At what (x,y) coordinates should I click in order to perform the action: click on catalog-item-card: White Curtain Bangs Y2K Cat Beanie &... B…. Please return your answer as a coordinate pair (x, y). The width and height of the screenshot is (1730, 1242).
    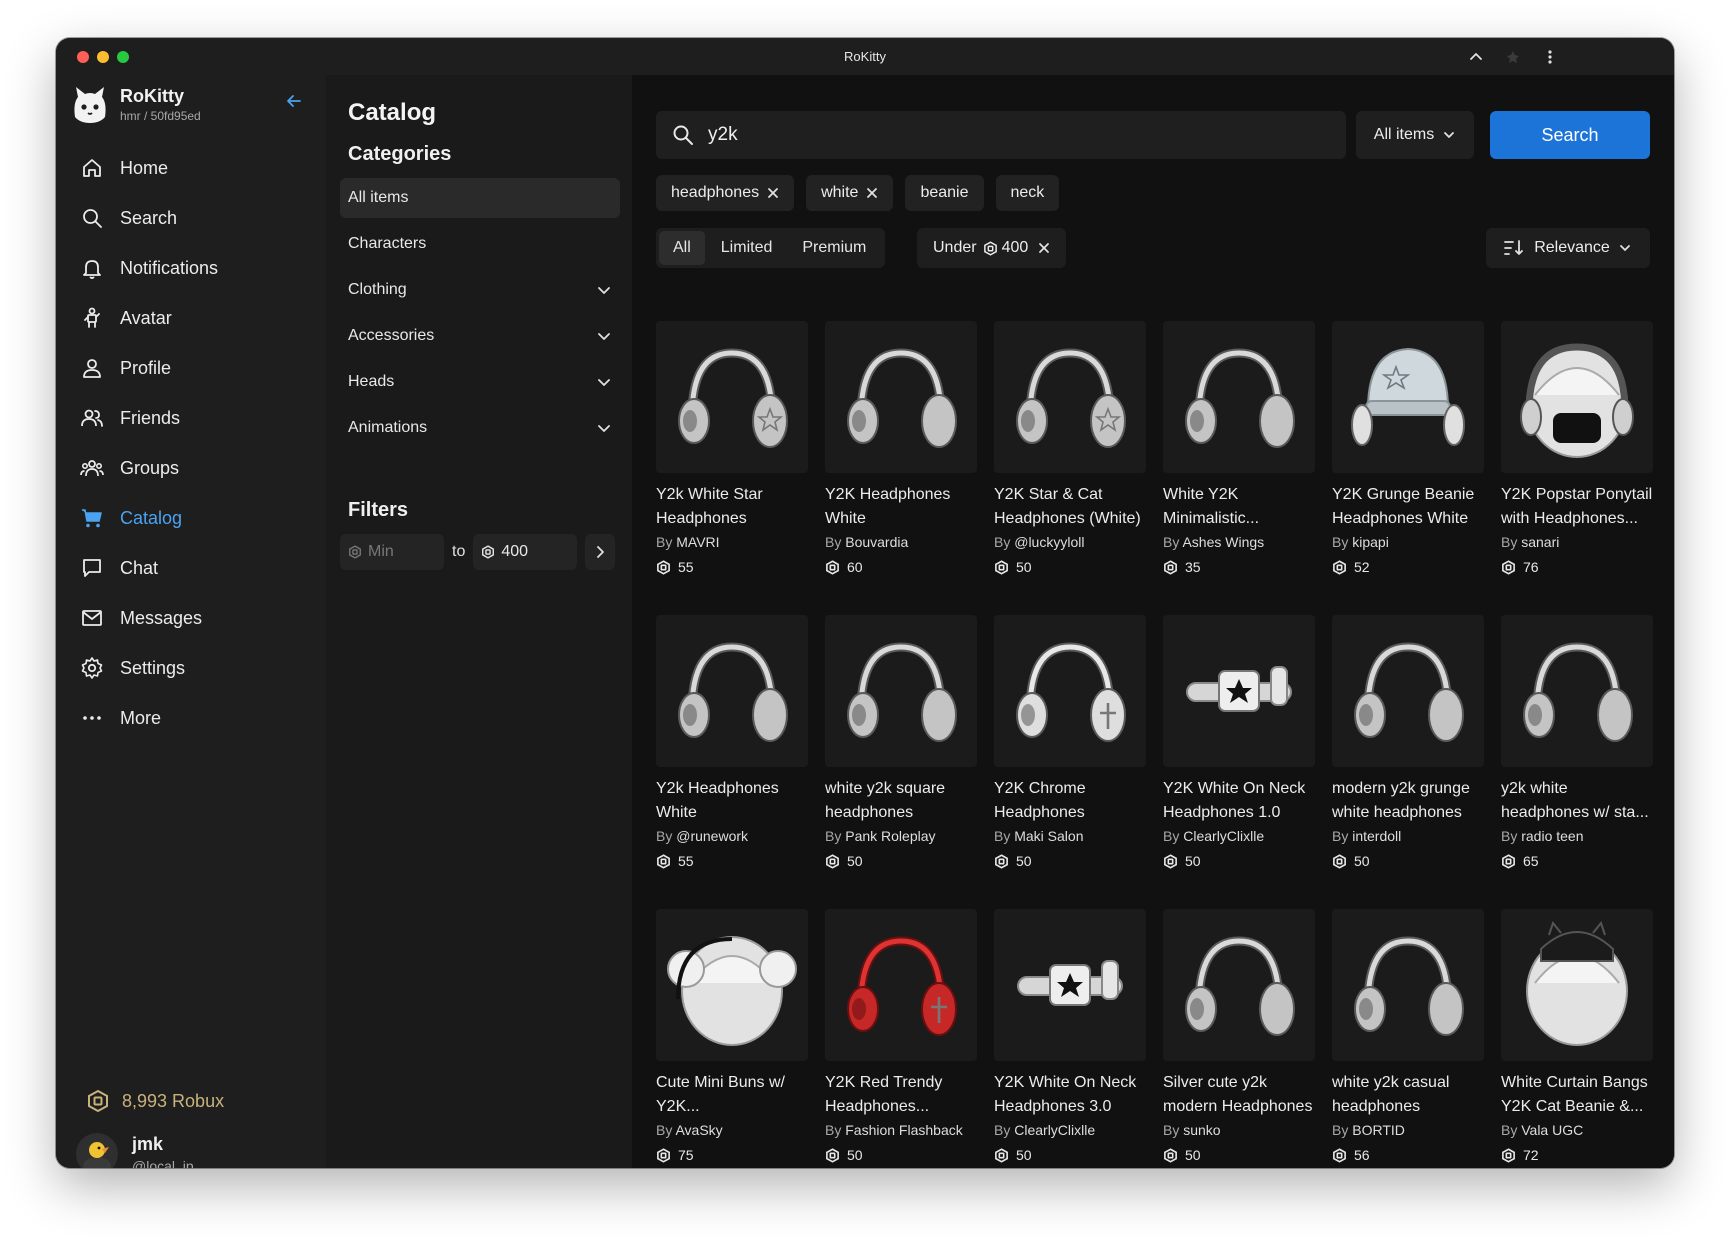
    Looking at the image, I should click on (1577, 1036).